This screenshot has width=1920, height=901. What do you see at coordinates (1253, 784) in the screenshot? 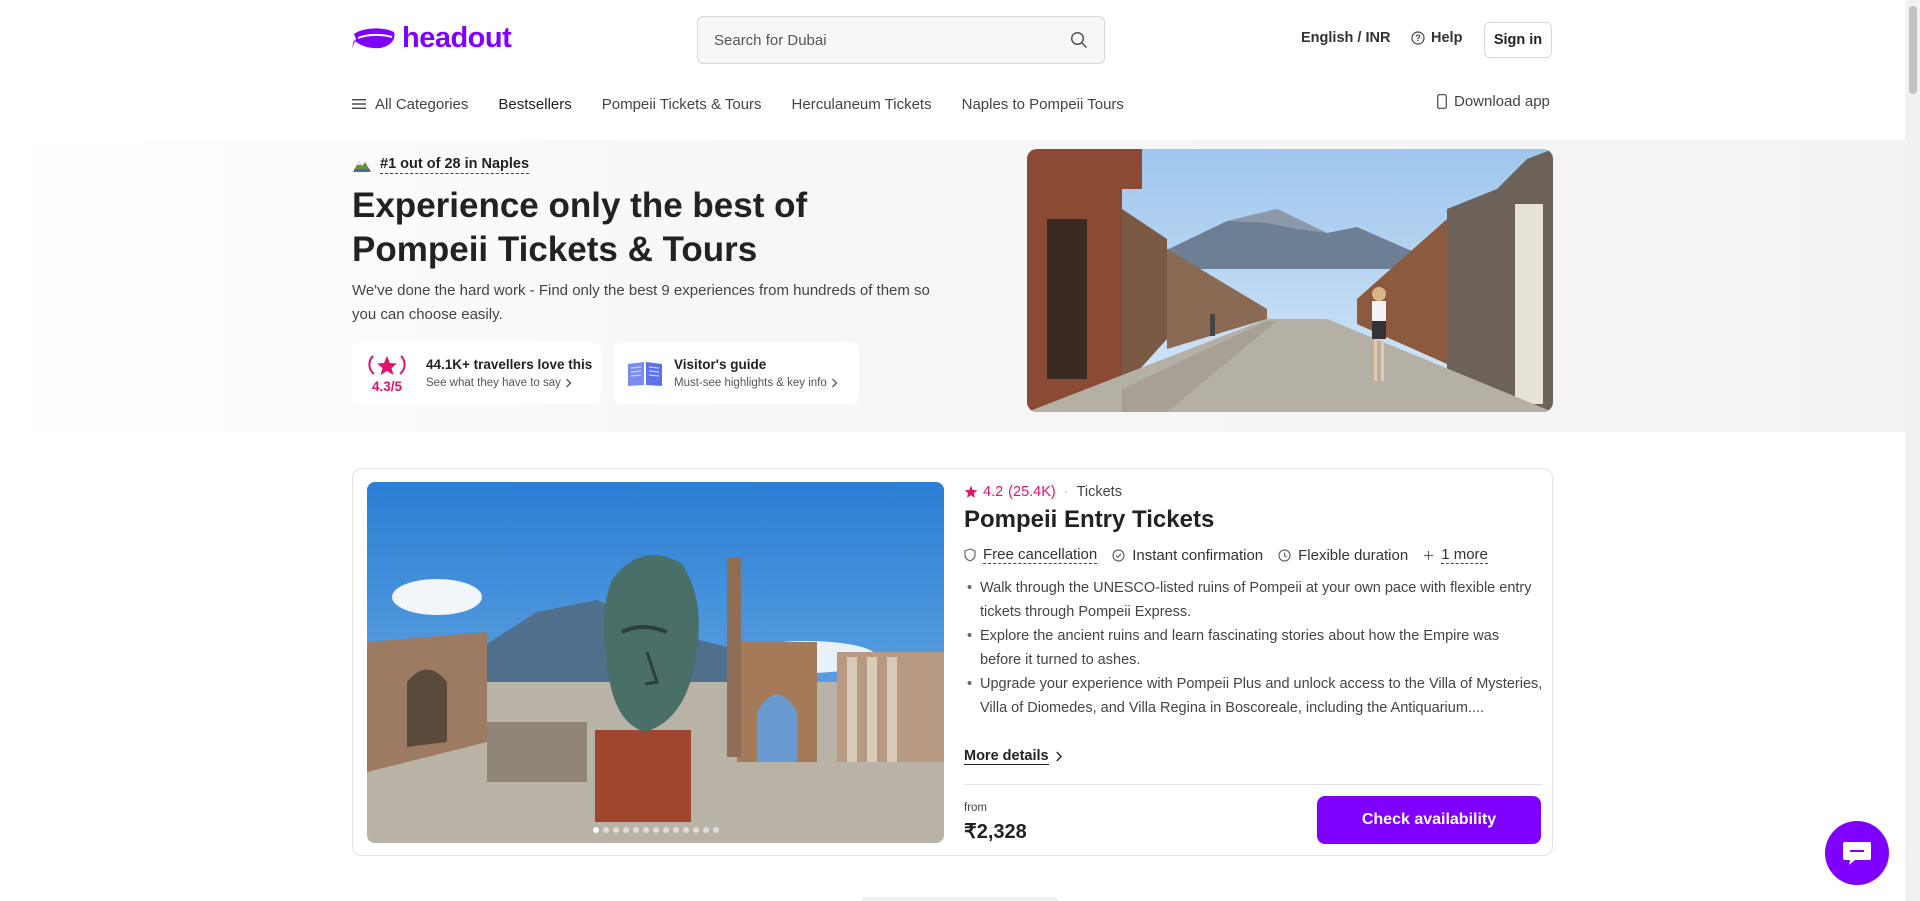
I see `divider` at bounding box center [1253, 784].